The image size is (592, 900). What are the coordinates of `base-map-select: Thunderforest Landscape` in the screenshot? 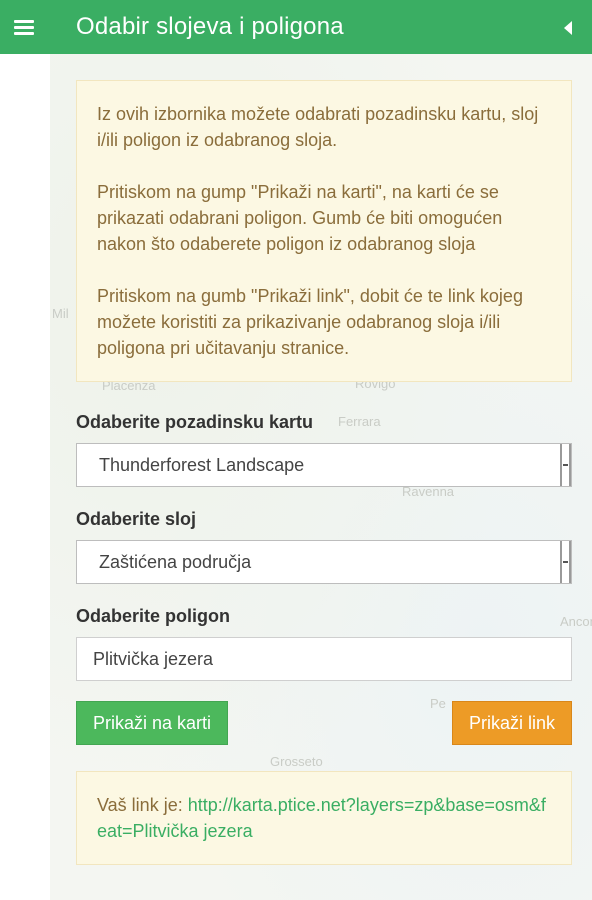 It's located at (324, 465).